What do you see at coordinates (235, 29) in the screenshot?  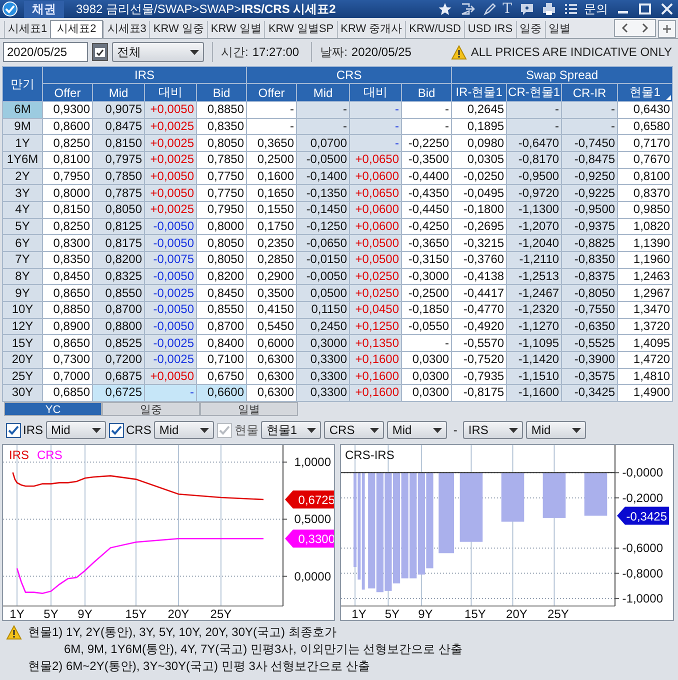 I see `tab: KRW 일별` at bounding box center [235, 29].